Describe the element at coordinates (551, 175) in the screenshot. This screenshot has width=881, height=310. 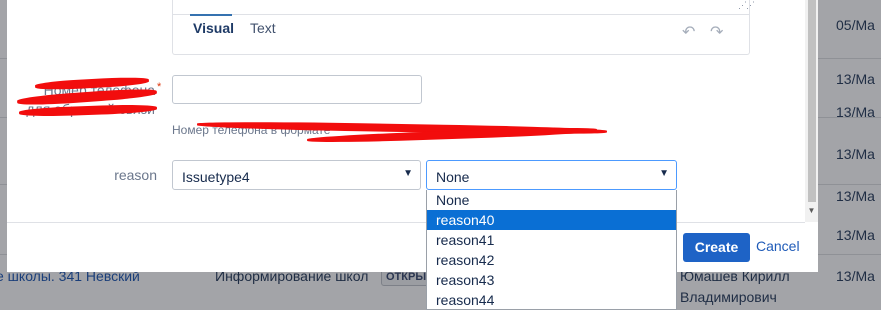
I see `reason-select: None ▼` at that location.